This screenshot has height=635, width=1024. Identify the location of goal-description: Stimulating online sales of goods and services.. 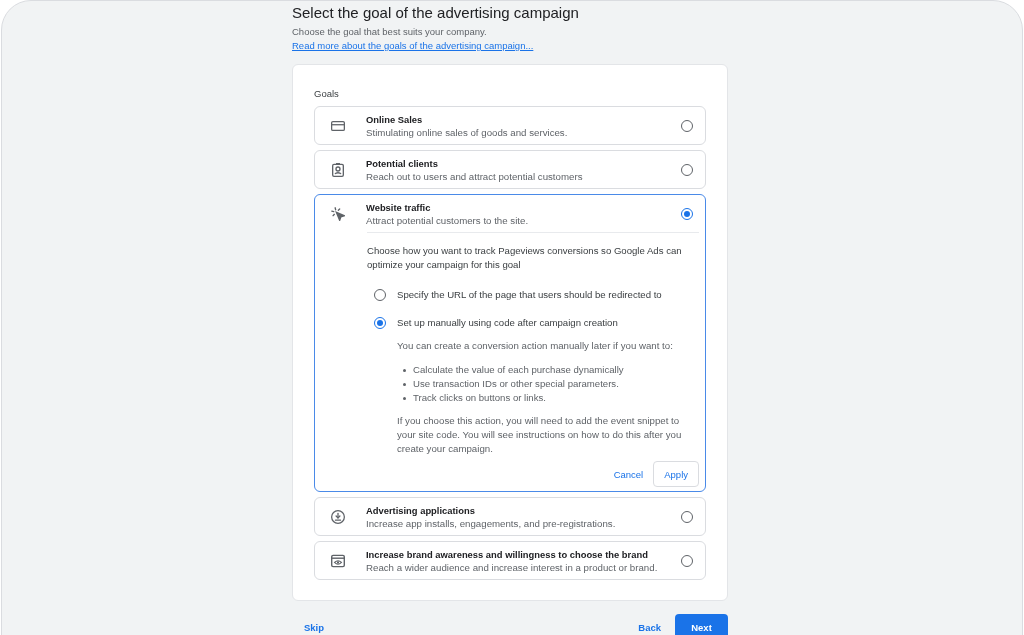
(467, 132).